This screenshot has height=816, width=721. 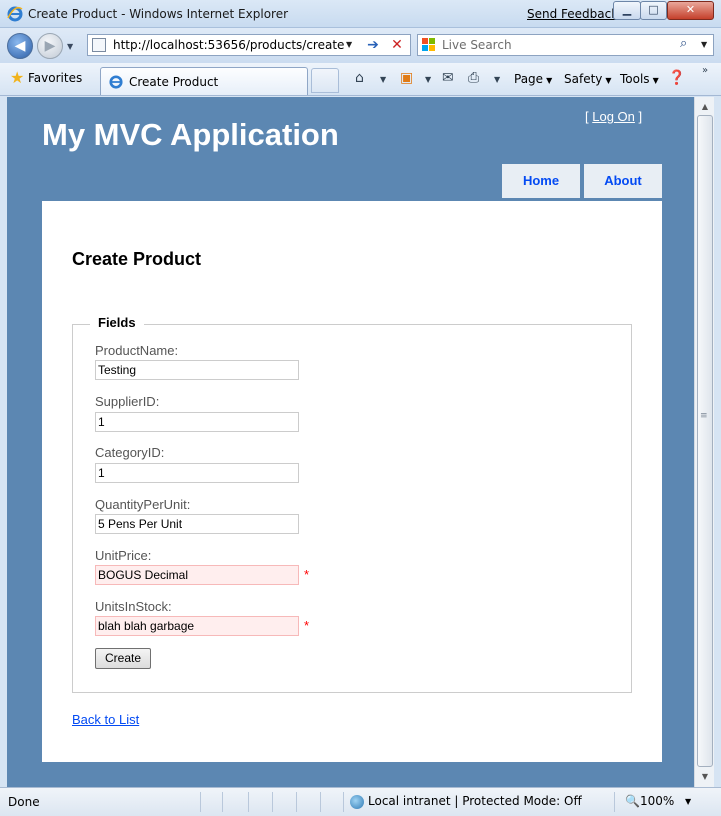 What do you see at coordinates (349, 44) in the screenshot?
I see `address-dropdown-icon: ▼` at bounding box center [349, 44].